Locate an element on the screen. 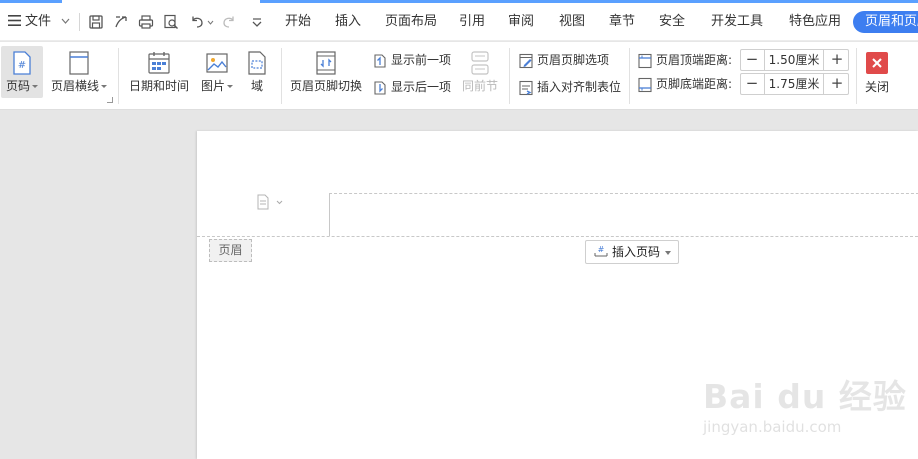 The image size is (918, 459). close-header-footer-button: 关闭 is located at coordinates (877, 72).